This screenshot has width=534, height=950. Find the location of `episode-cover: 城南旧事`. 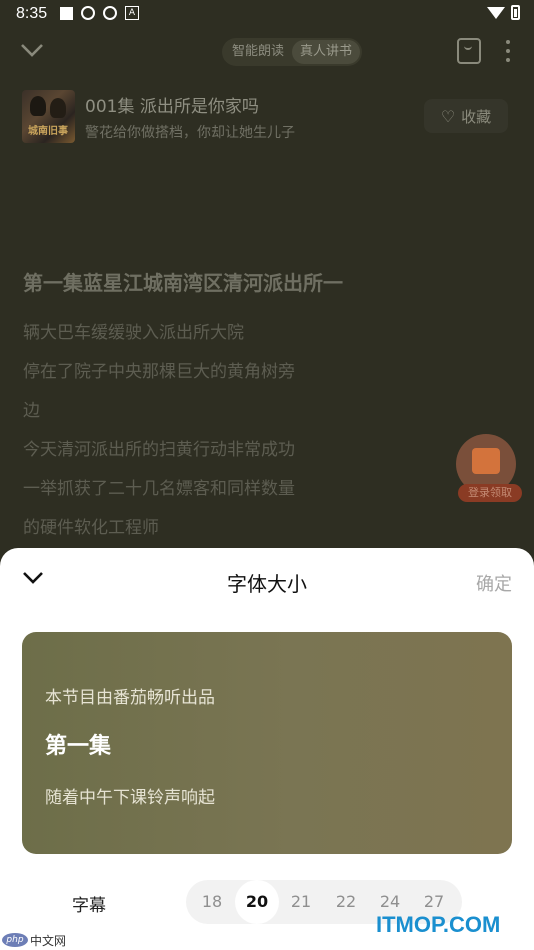

episode-cover: 城南旧事 is located at coordinates (48, 116).